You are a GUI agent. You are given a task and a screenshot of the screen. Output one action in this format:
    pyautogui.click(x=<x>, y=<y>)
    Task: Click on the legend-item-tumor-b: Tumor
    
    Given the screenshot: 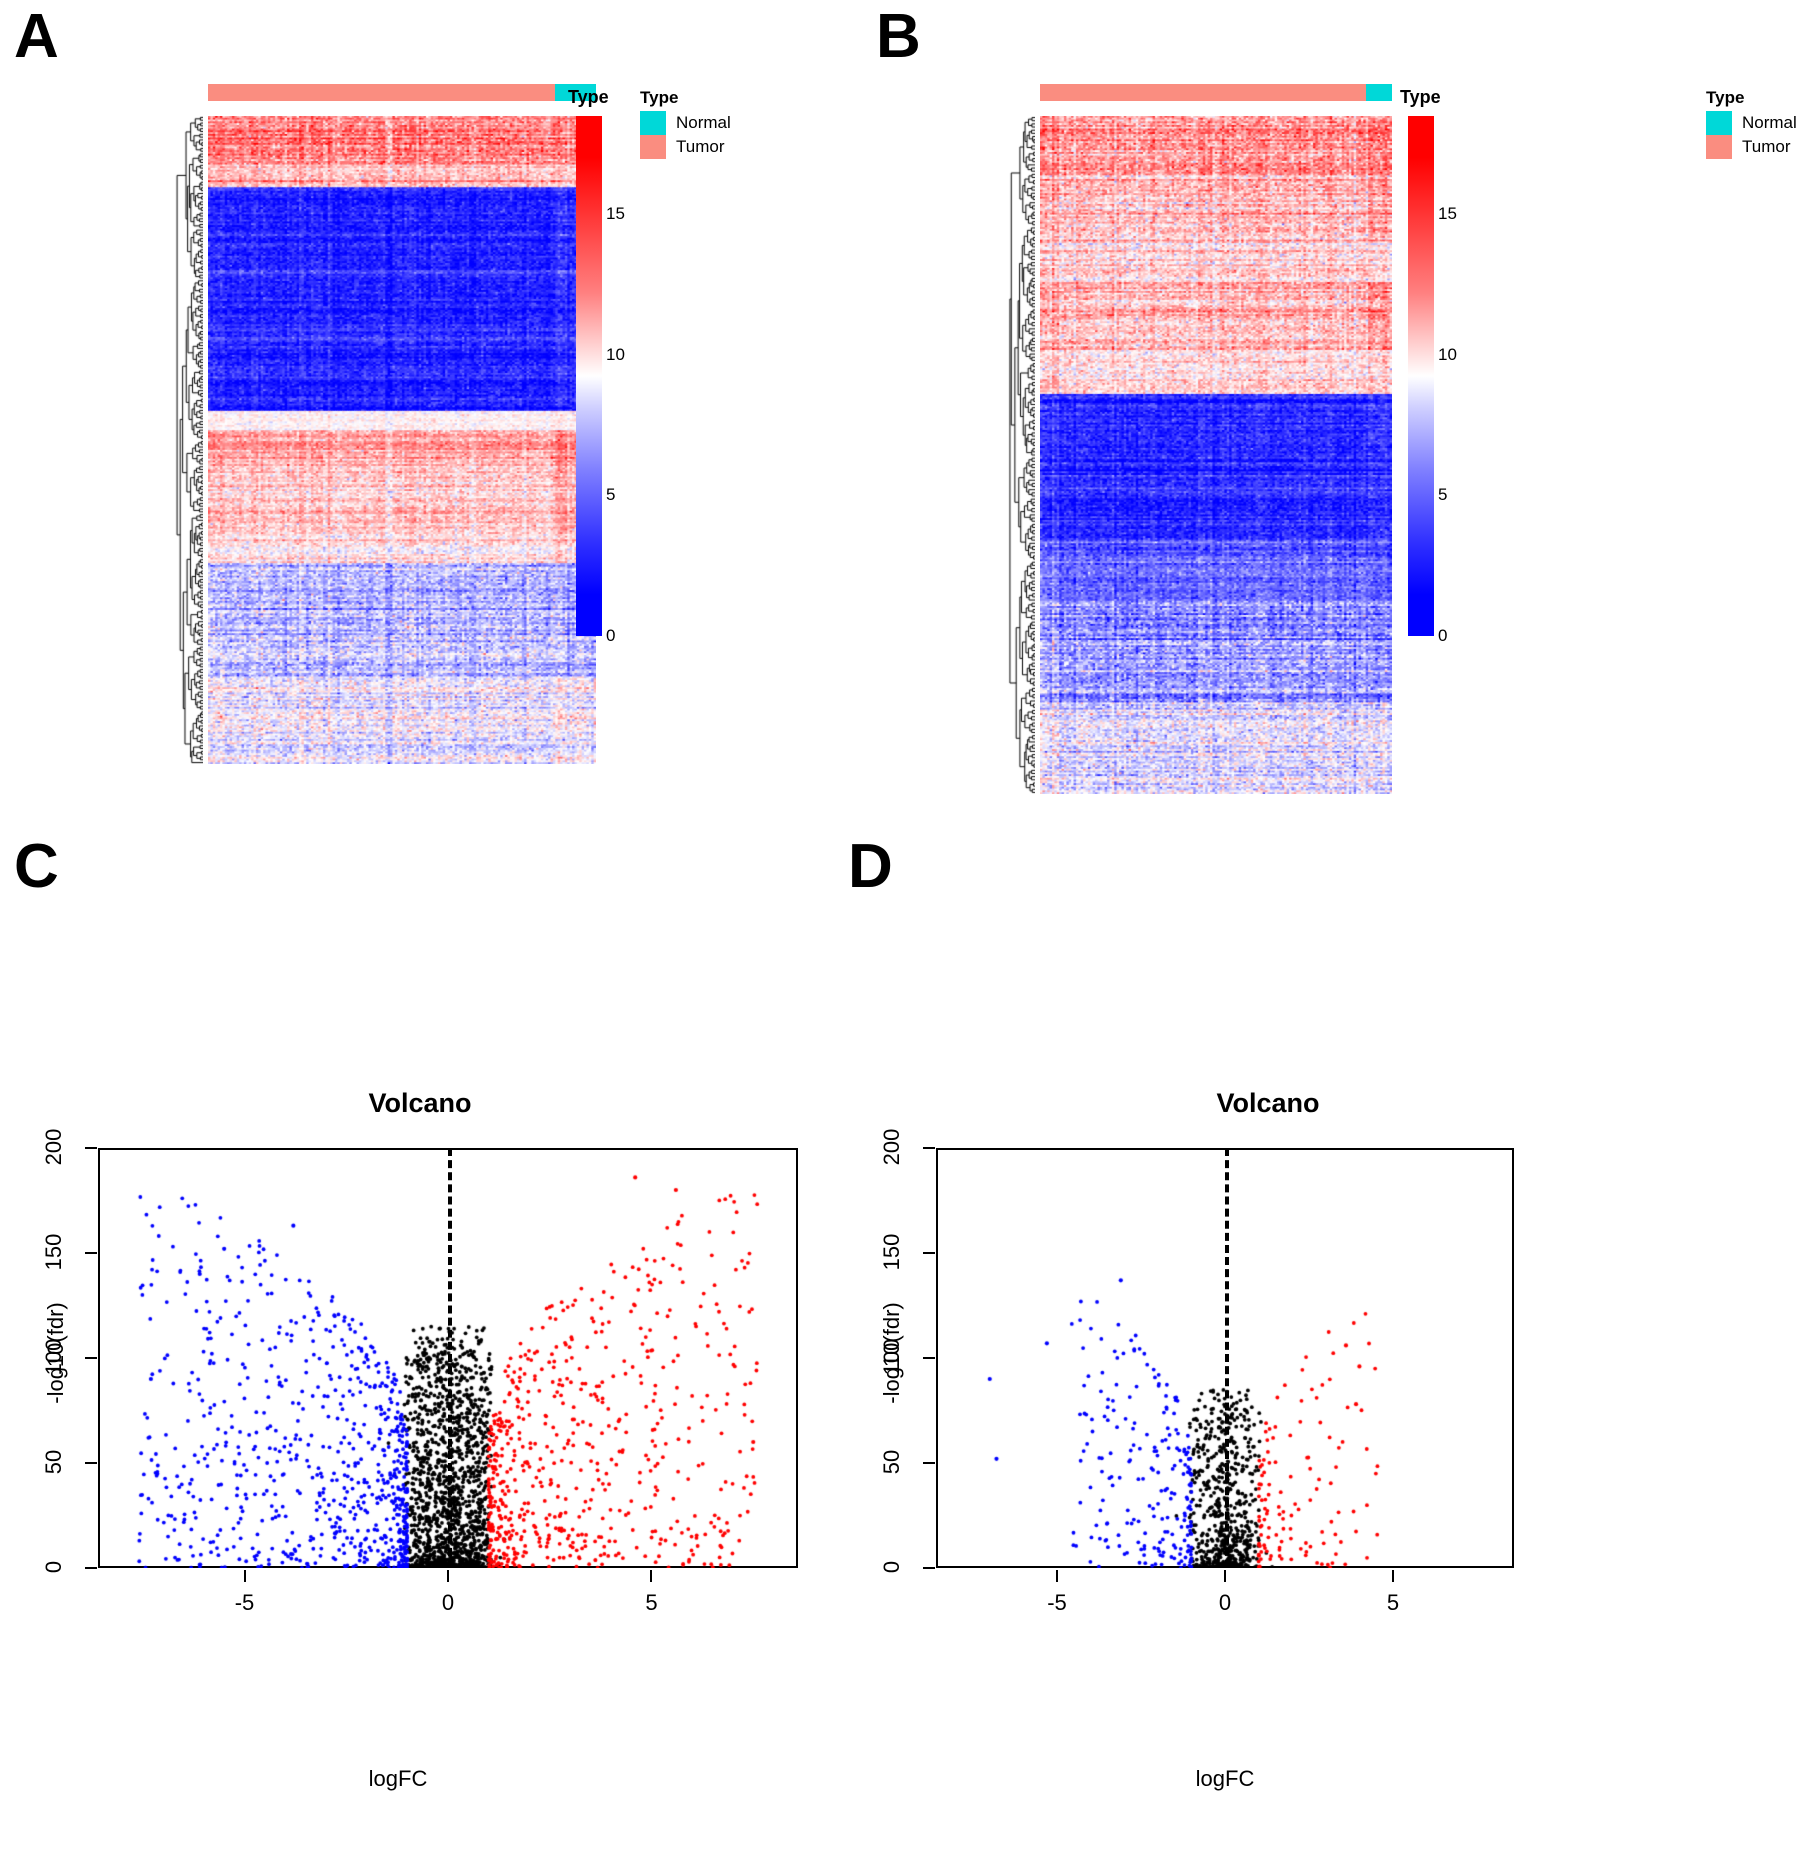 What is the action you would take?
    pyautogui.click(x=1751, y=147)
    